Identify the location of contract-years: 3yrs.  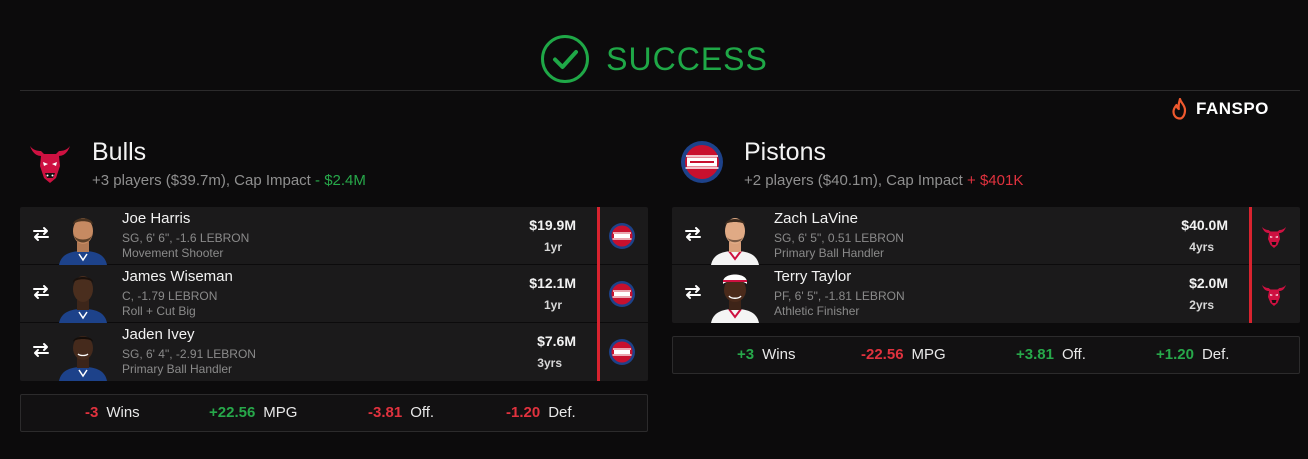
(549, 363).